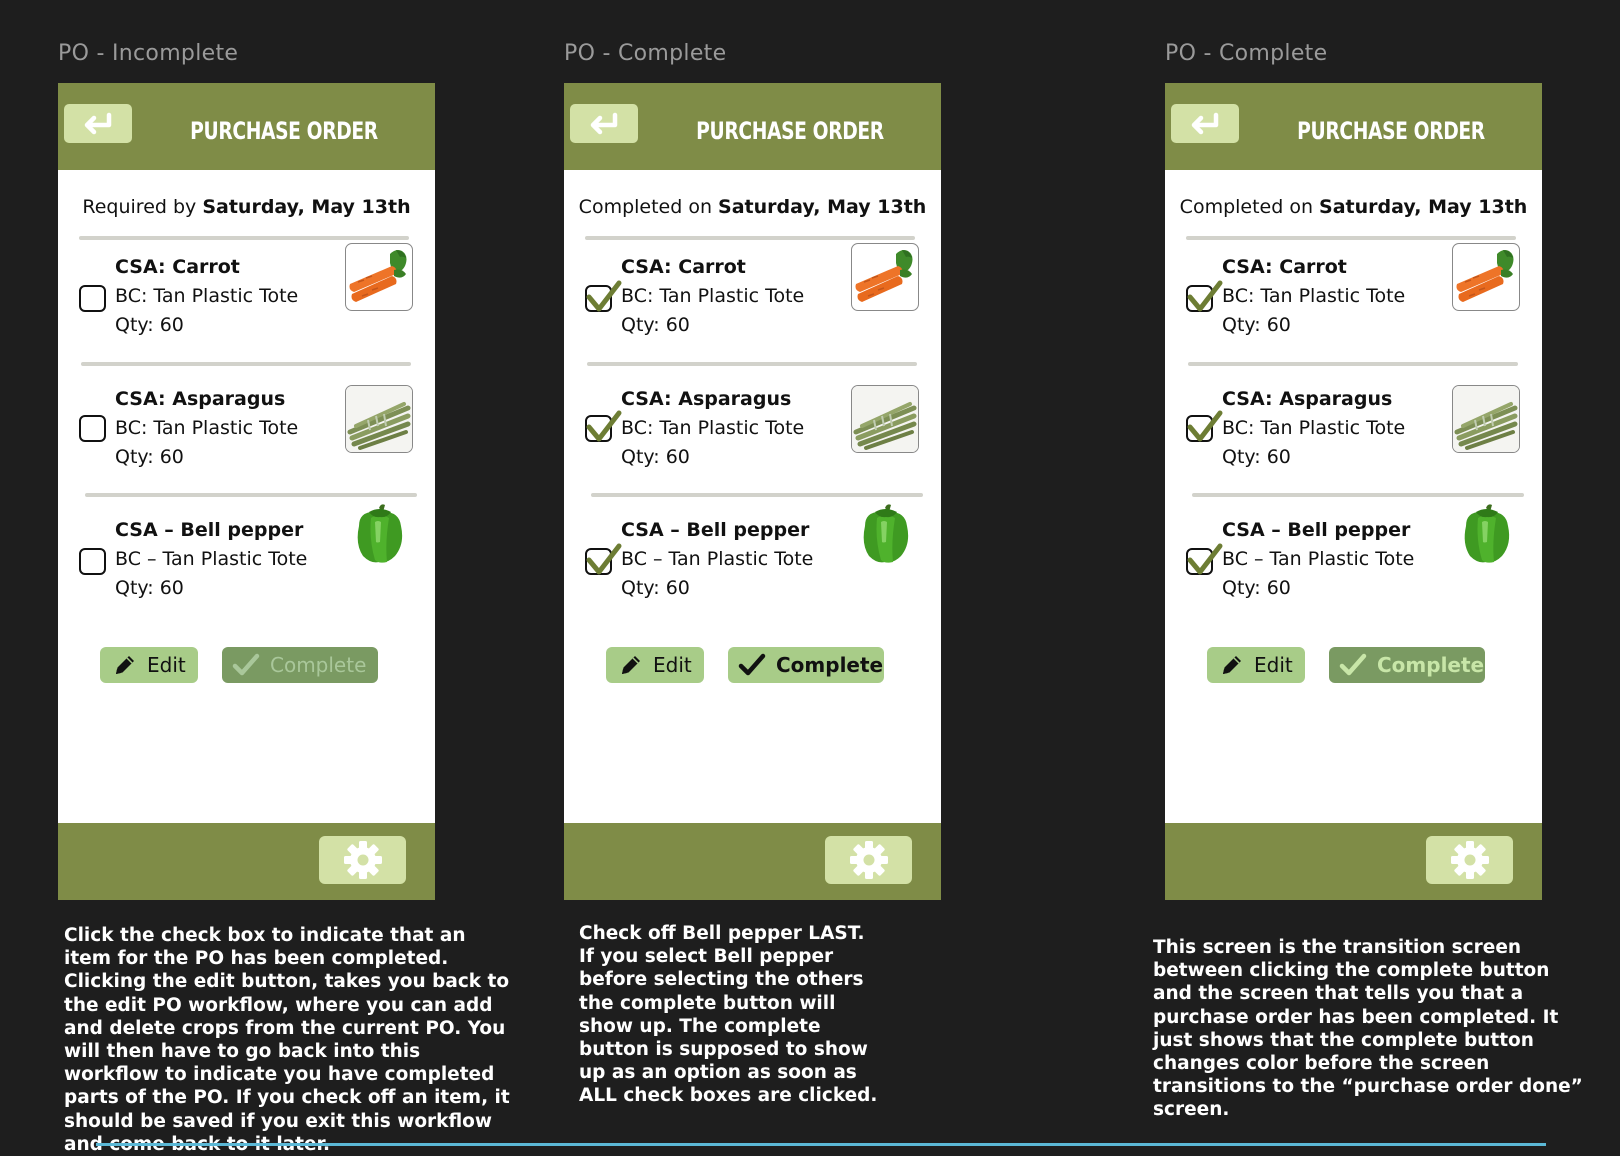 The width and height of the screenshot is (1620, 1156). What do you see at coordinates (379, 277) in the screenshot?
I see `carrot-image` at bounding box center [379, 277].